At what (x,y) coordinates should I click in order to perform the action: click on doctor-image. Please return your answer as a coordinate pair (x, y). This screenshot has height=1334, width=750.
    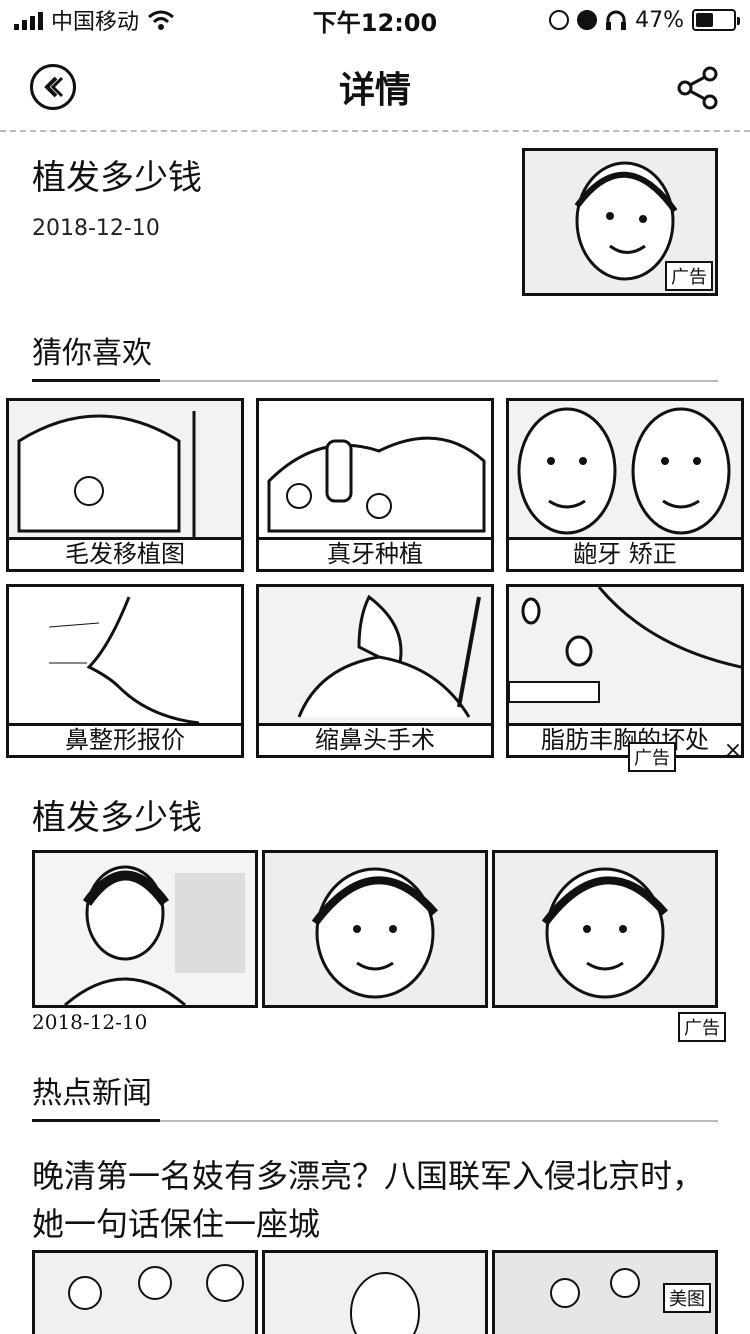
    Looking at the image, I should click on (145, 929).